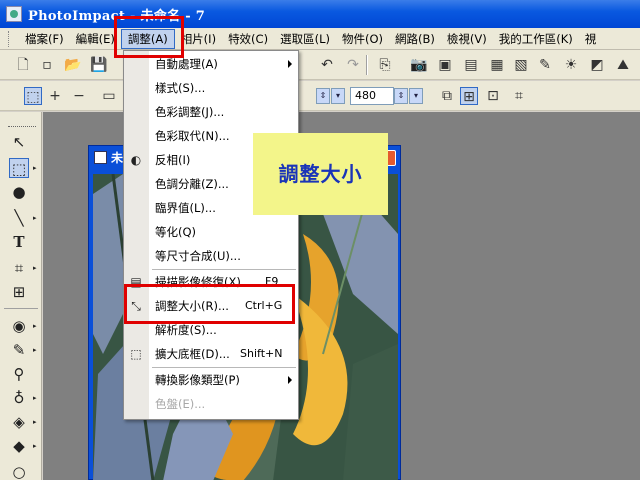  Describe the element at coordinates (33, 96) in the screenshot. I see `select-mode-icon: ⬚` at that location.